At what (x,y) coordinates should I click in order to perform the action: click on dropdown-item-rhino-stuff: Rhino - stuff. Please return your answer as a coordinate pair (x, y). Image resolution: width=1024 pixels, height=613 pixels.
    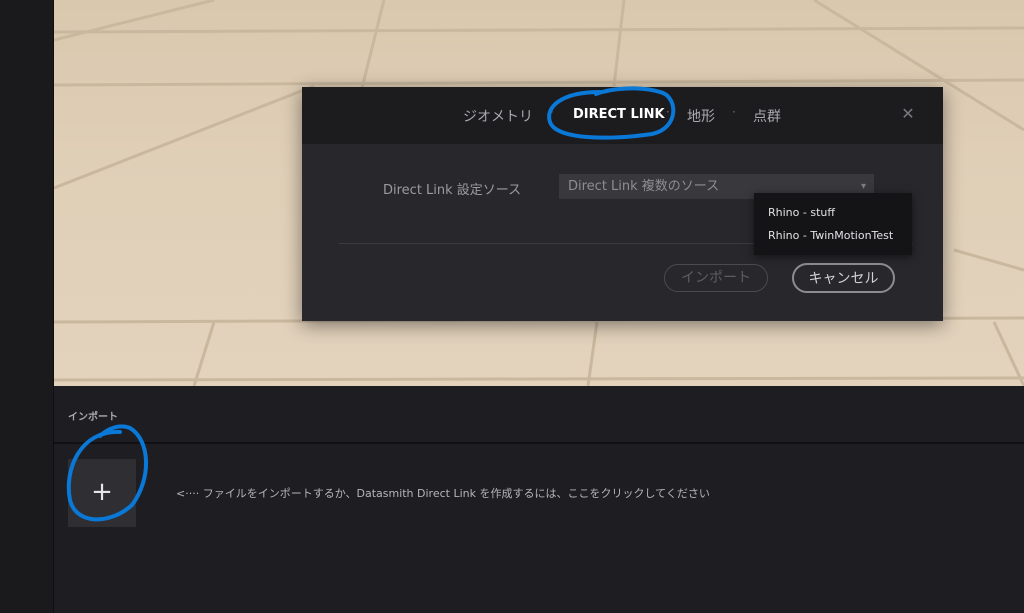
    Looking at the image, I should click on (801, 212).